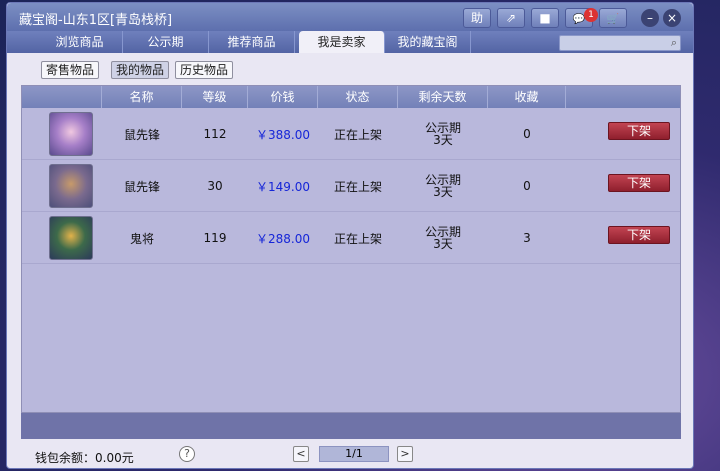 This screenshot has width=720, height=471. Describe the element at coordinates (215, 238) in the screenshot. I see `item-level: 119` at that location.